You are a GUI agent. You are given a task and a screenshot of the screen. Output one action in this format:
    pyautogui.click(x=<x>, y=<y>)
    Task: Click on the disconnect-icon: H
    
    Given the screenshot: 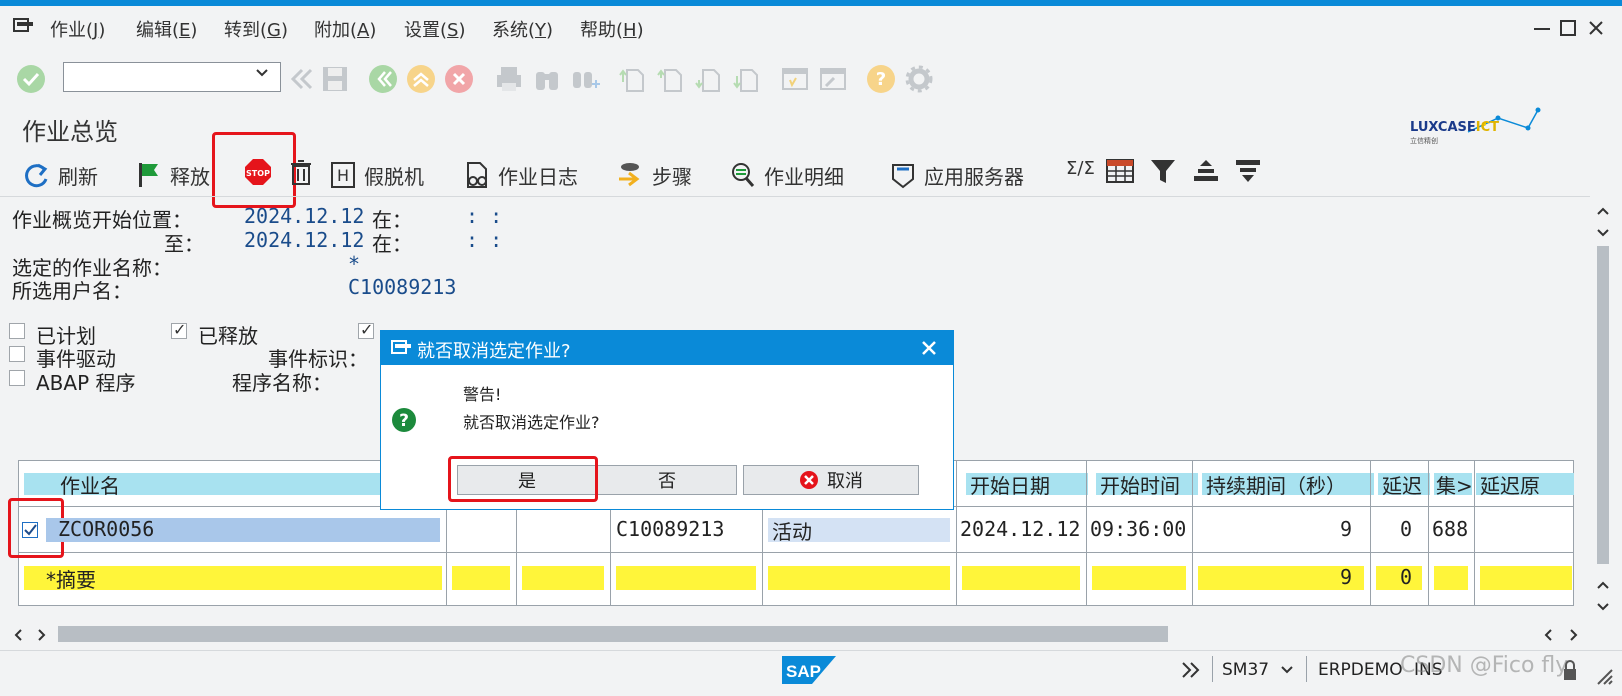 What is the action you would take?
    pyautogui.click(x=343, y=175)
    